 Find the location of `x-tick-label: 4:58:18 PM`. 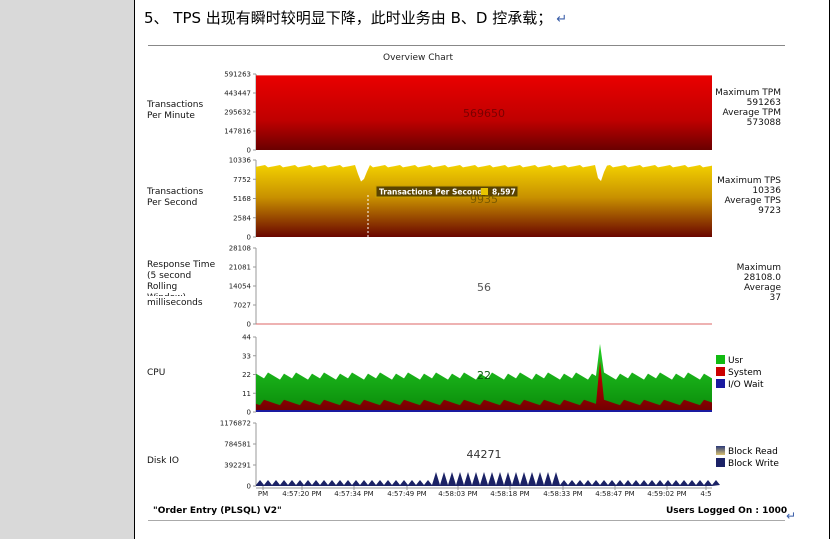

x-tick-label: 4:58:18 PM is located at coordinates (509, 494).